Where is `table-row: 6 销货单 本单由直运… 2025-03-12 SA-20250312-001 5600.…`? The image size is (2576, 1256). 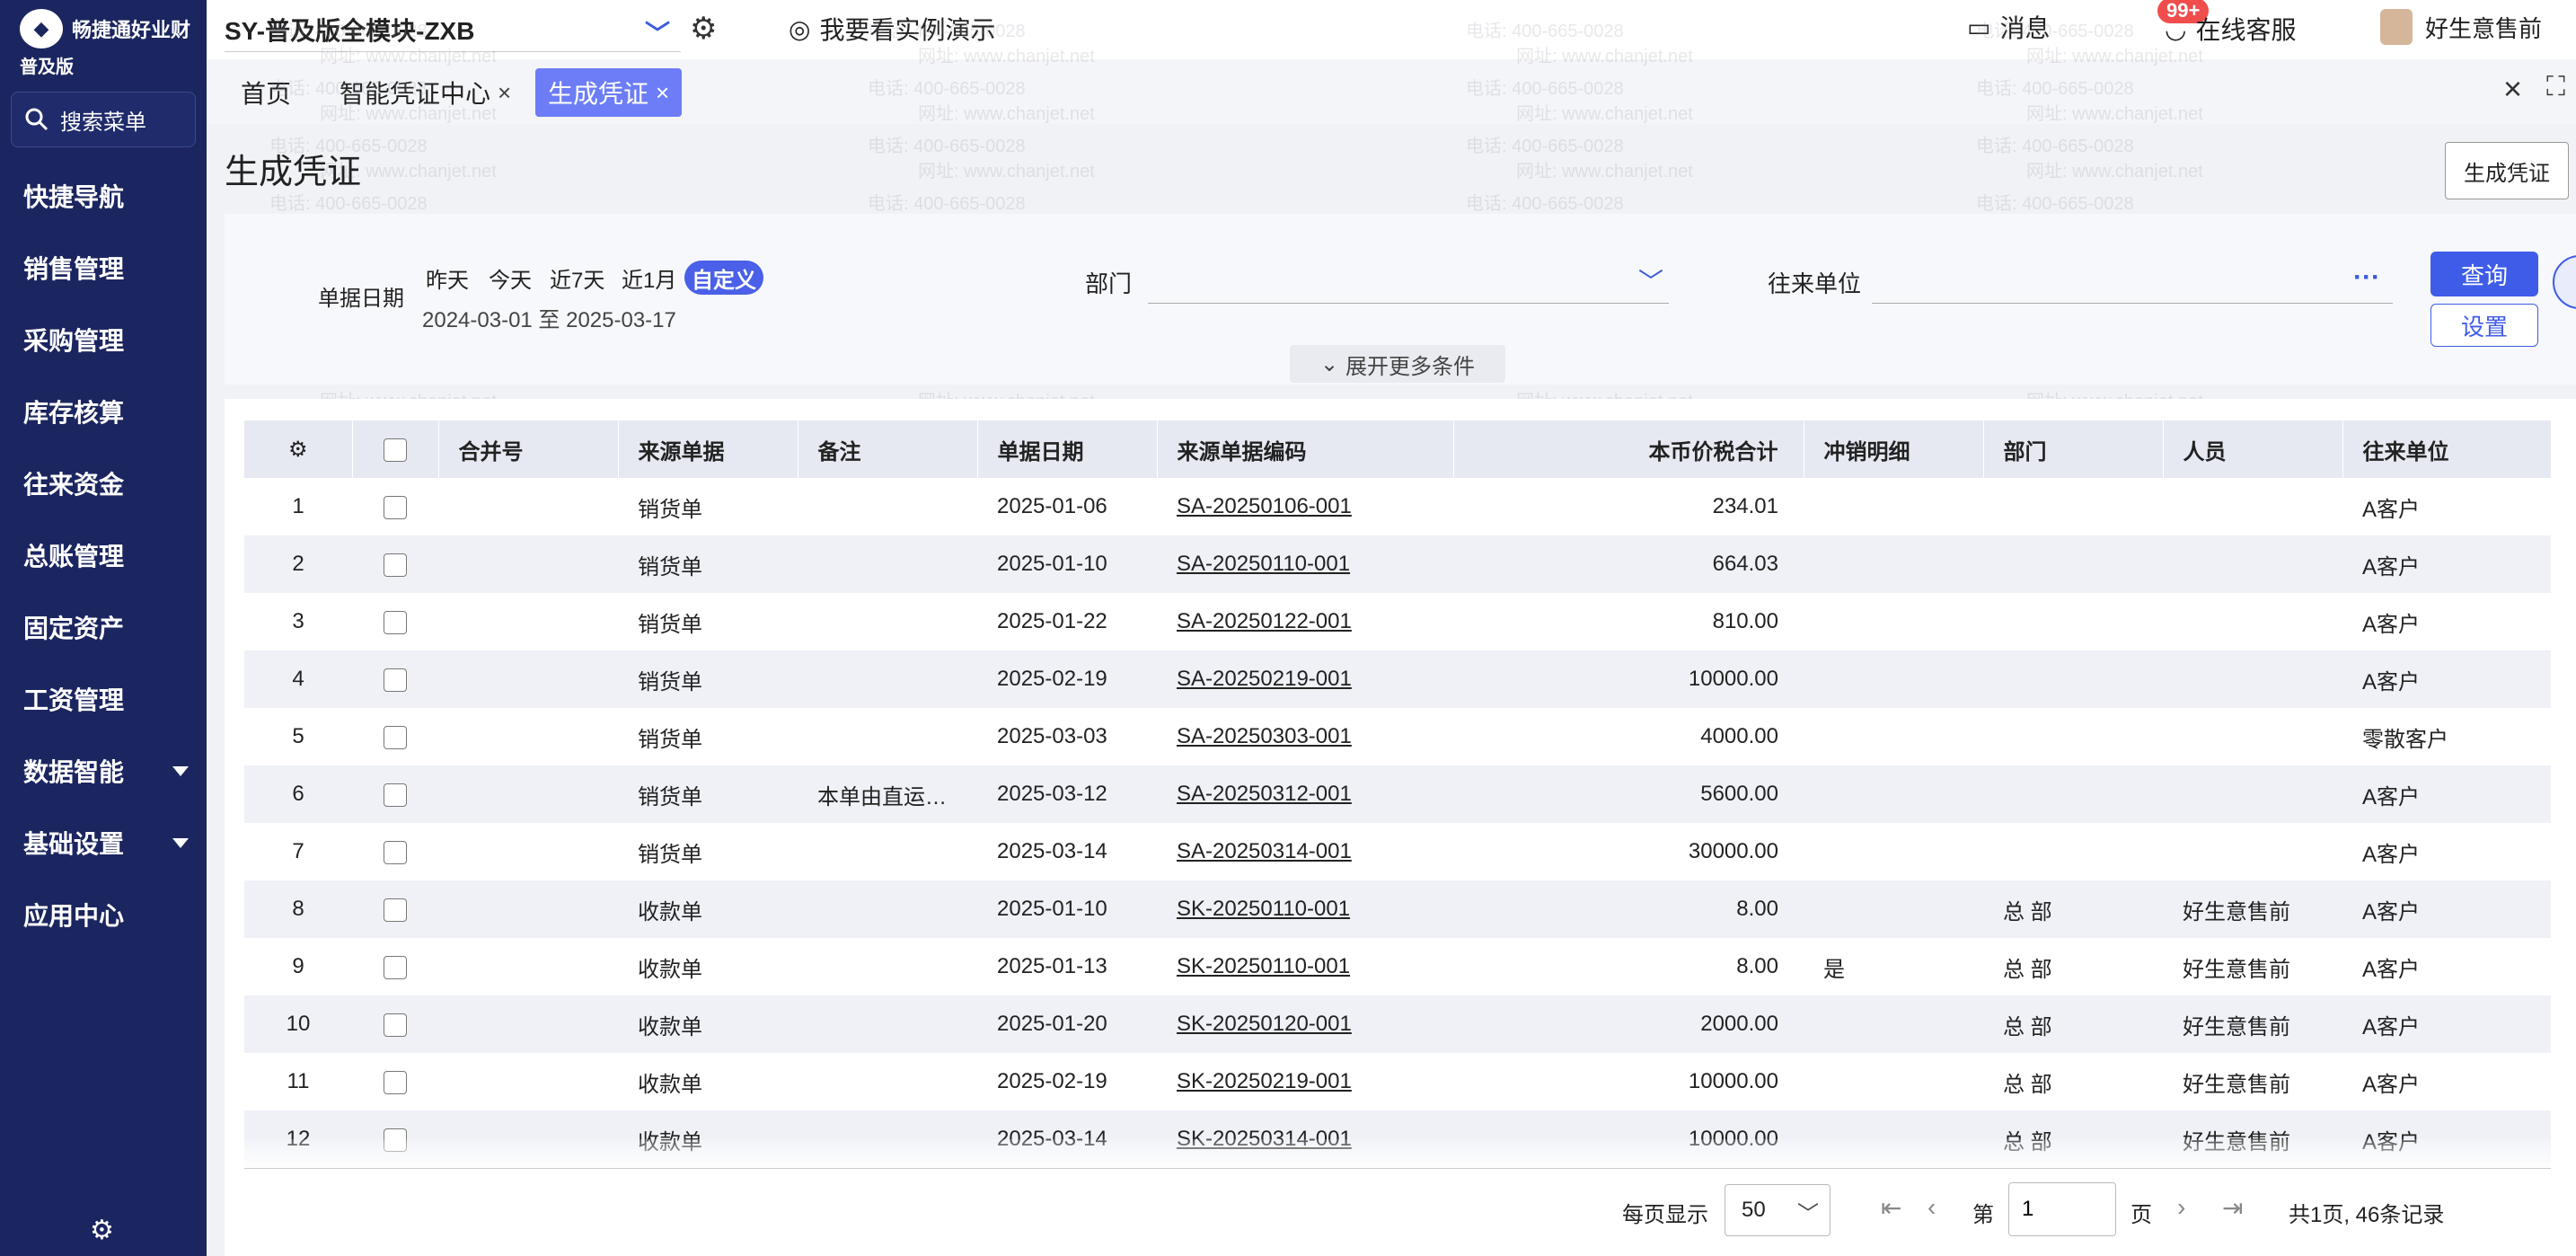
table-row: 6 销货单 本单由直运… 2025-03-12 SA-20250312-001 5600.… is located at coordinates (1397, 794).